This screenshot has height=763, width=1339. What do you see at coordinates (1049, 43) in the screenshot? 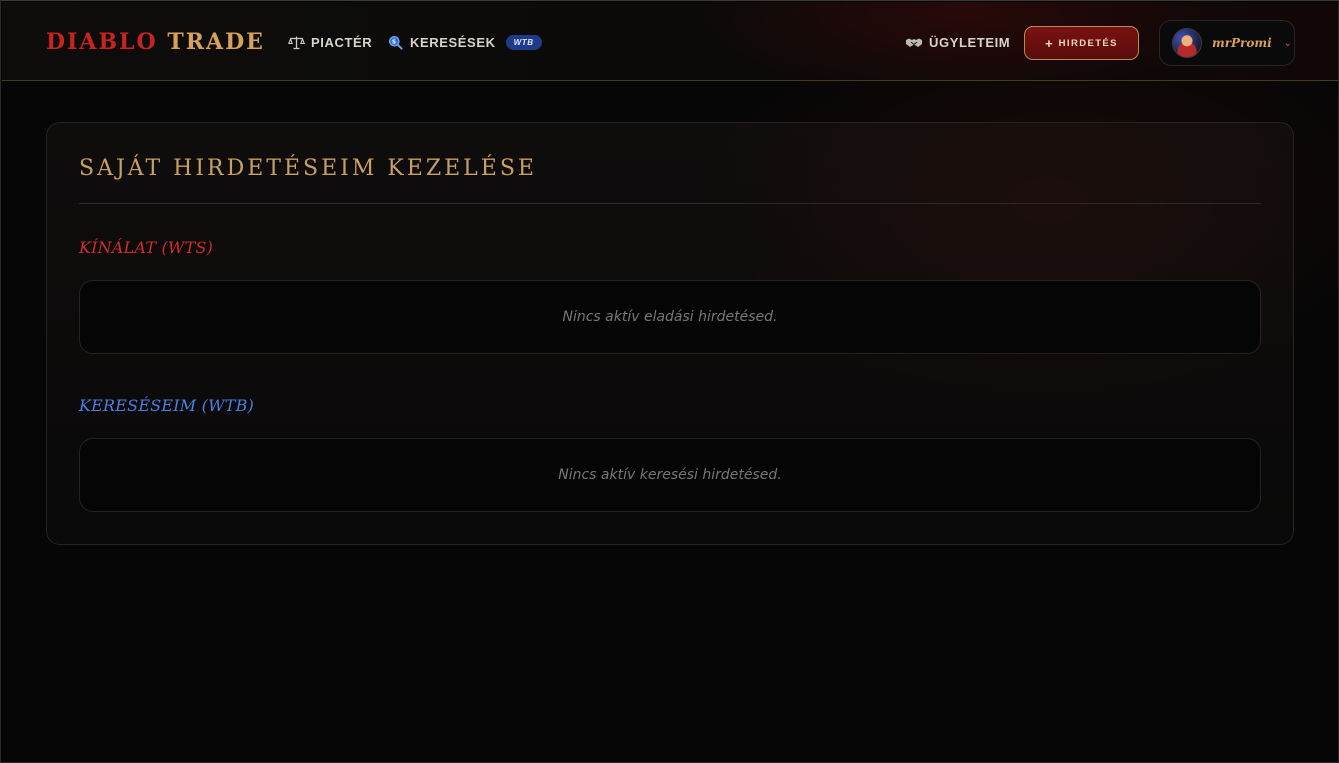
I see `plus-icon: +` at bounding box center [1049, 43].